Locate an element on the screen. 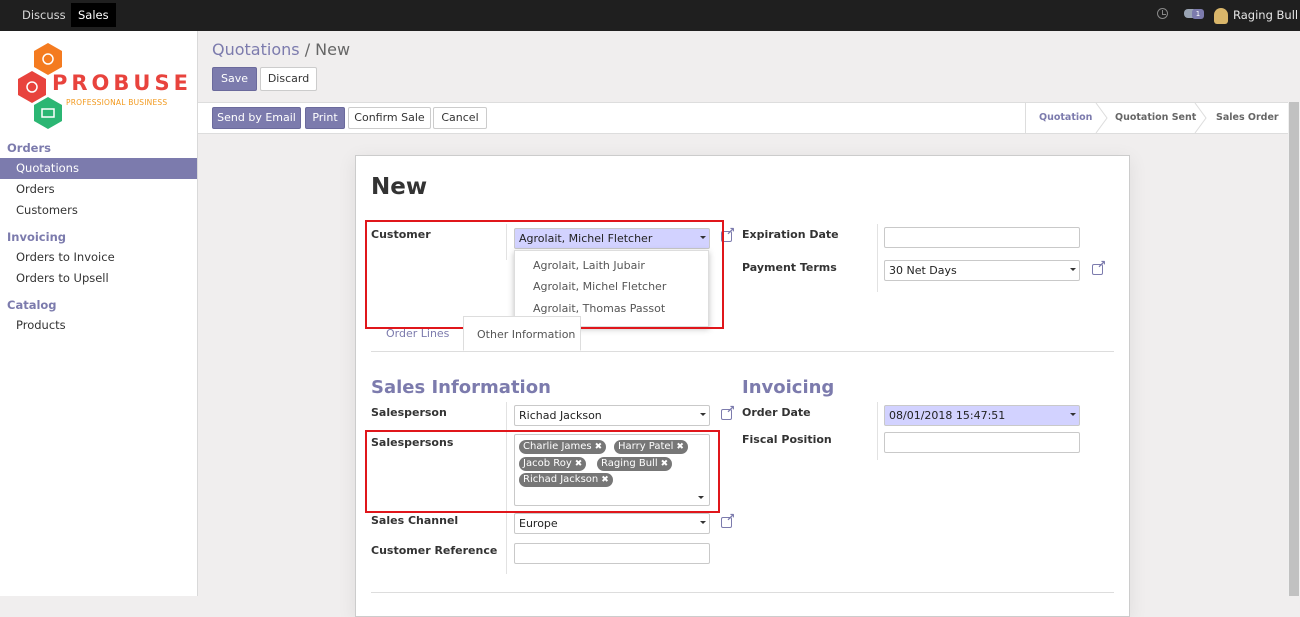 This screenshot has width=1300, height=617. menu-discuss: Discuss is located at coordinates (44, 15).